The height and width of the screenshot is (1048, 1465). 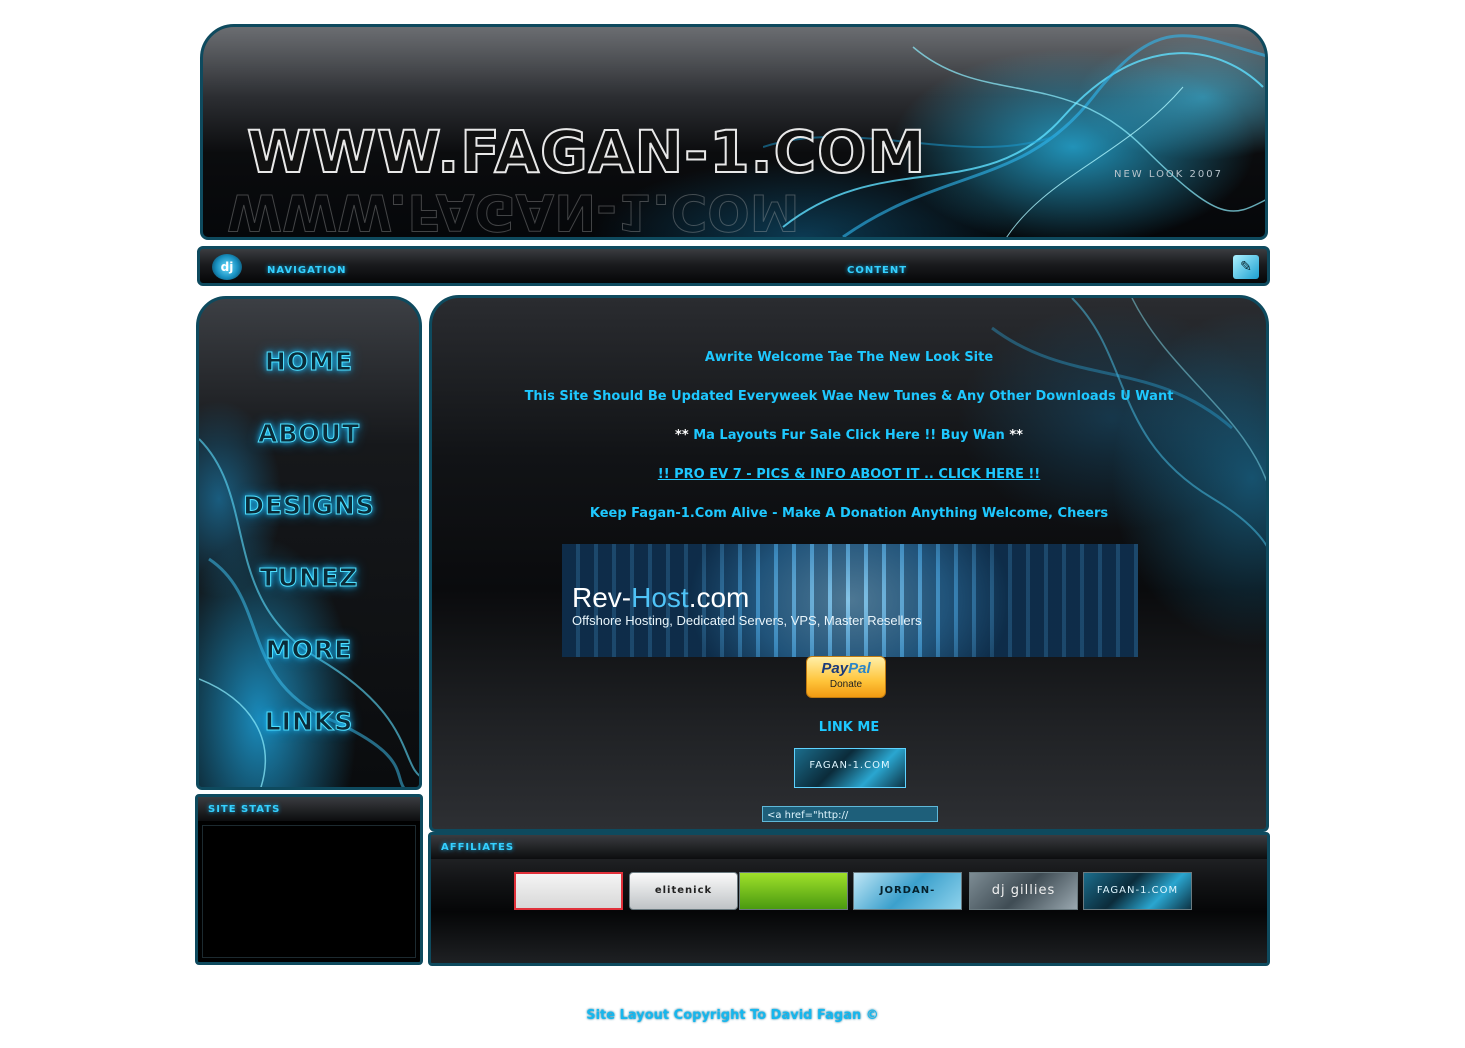 I want to click on sidebar-navigation: HOME ABOUT DESIGNS TUNEZ MORE LINKS, so click(x=309, y=543).